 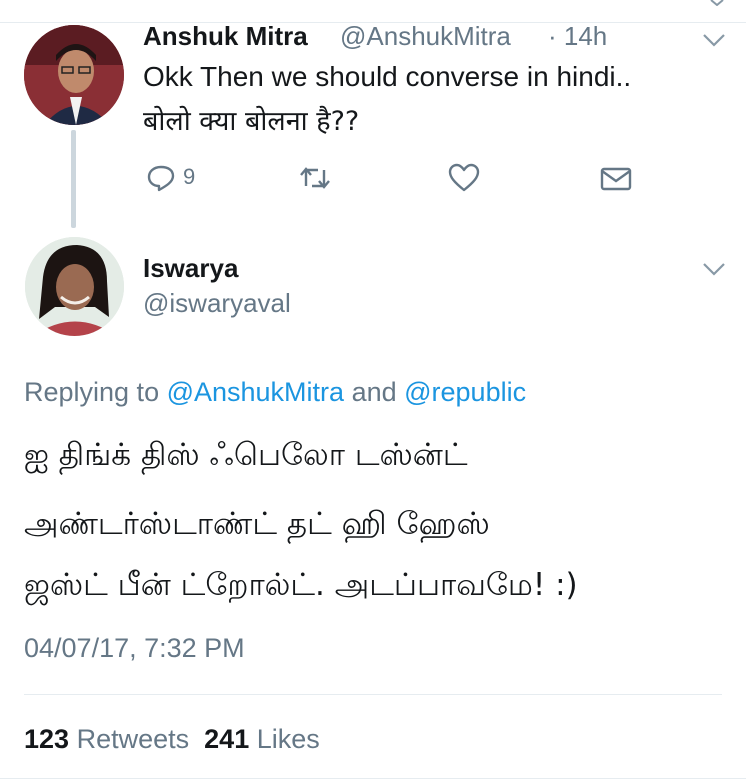 What do you see at coordinates (190, 268) in the screenshot?
I see `author-name: Iswarya` at bounding box center [190, 268].